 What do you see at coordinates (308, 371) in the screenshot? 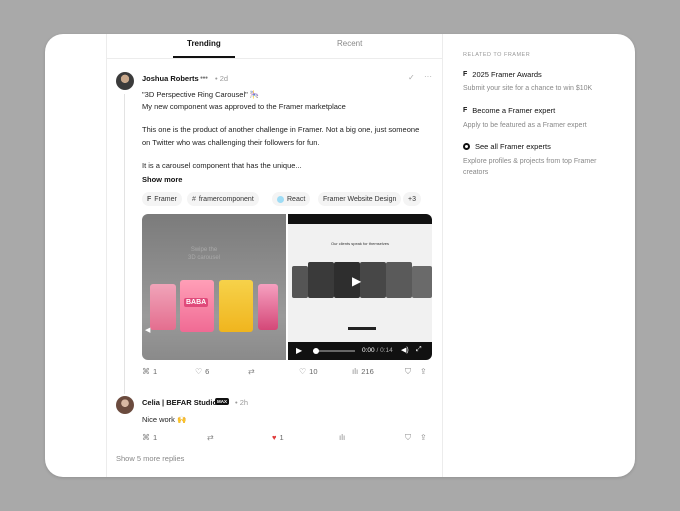
I see `like-button: ♡ 10` at bounding box center [308, 371].